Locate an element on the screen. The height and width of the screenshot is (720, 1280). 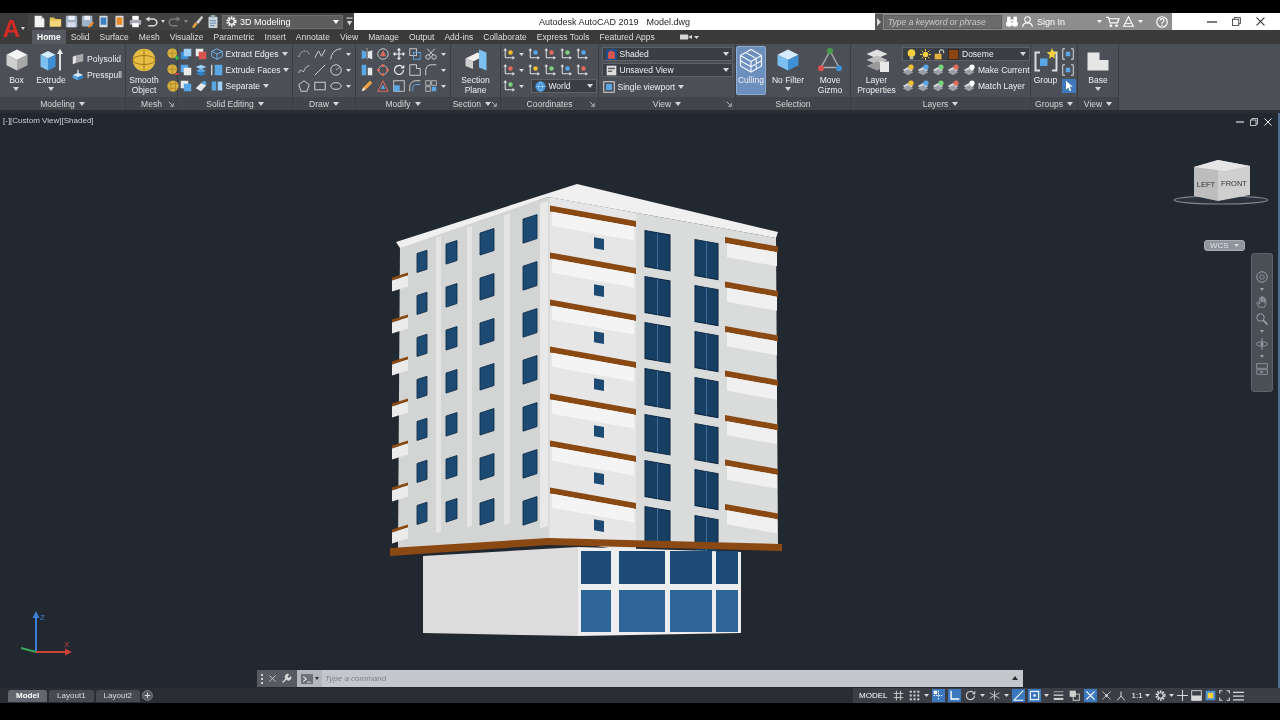
minimize-icon is located at coordinates (1240, 122).